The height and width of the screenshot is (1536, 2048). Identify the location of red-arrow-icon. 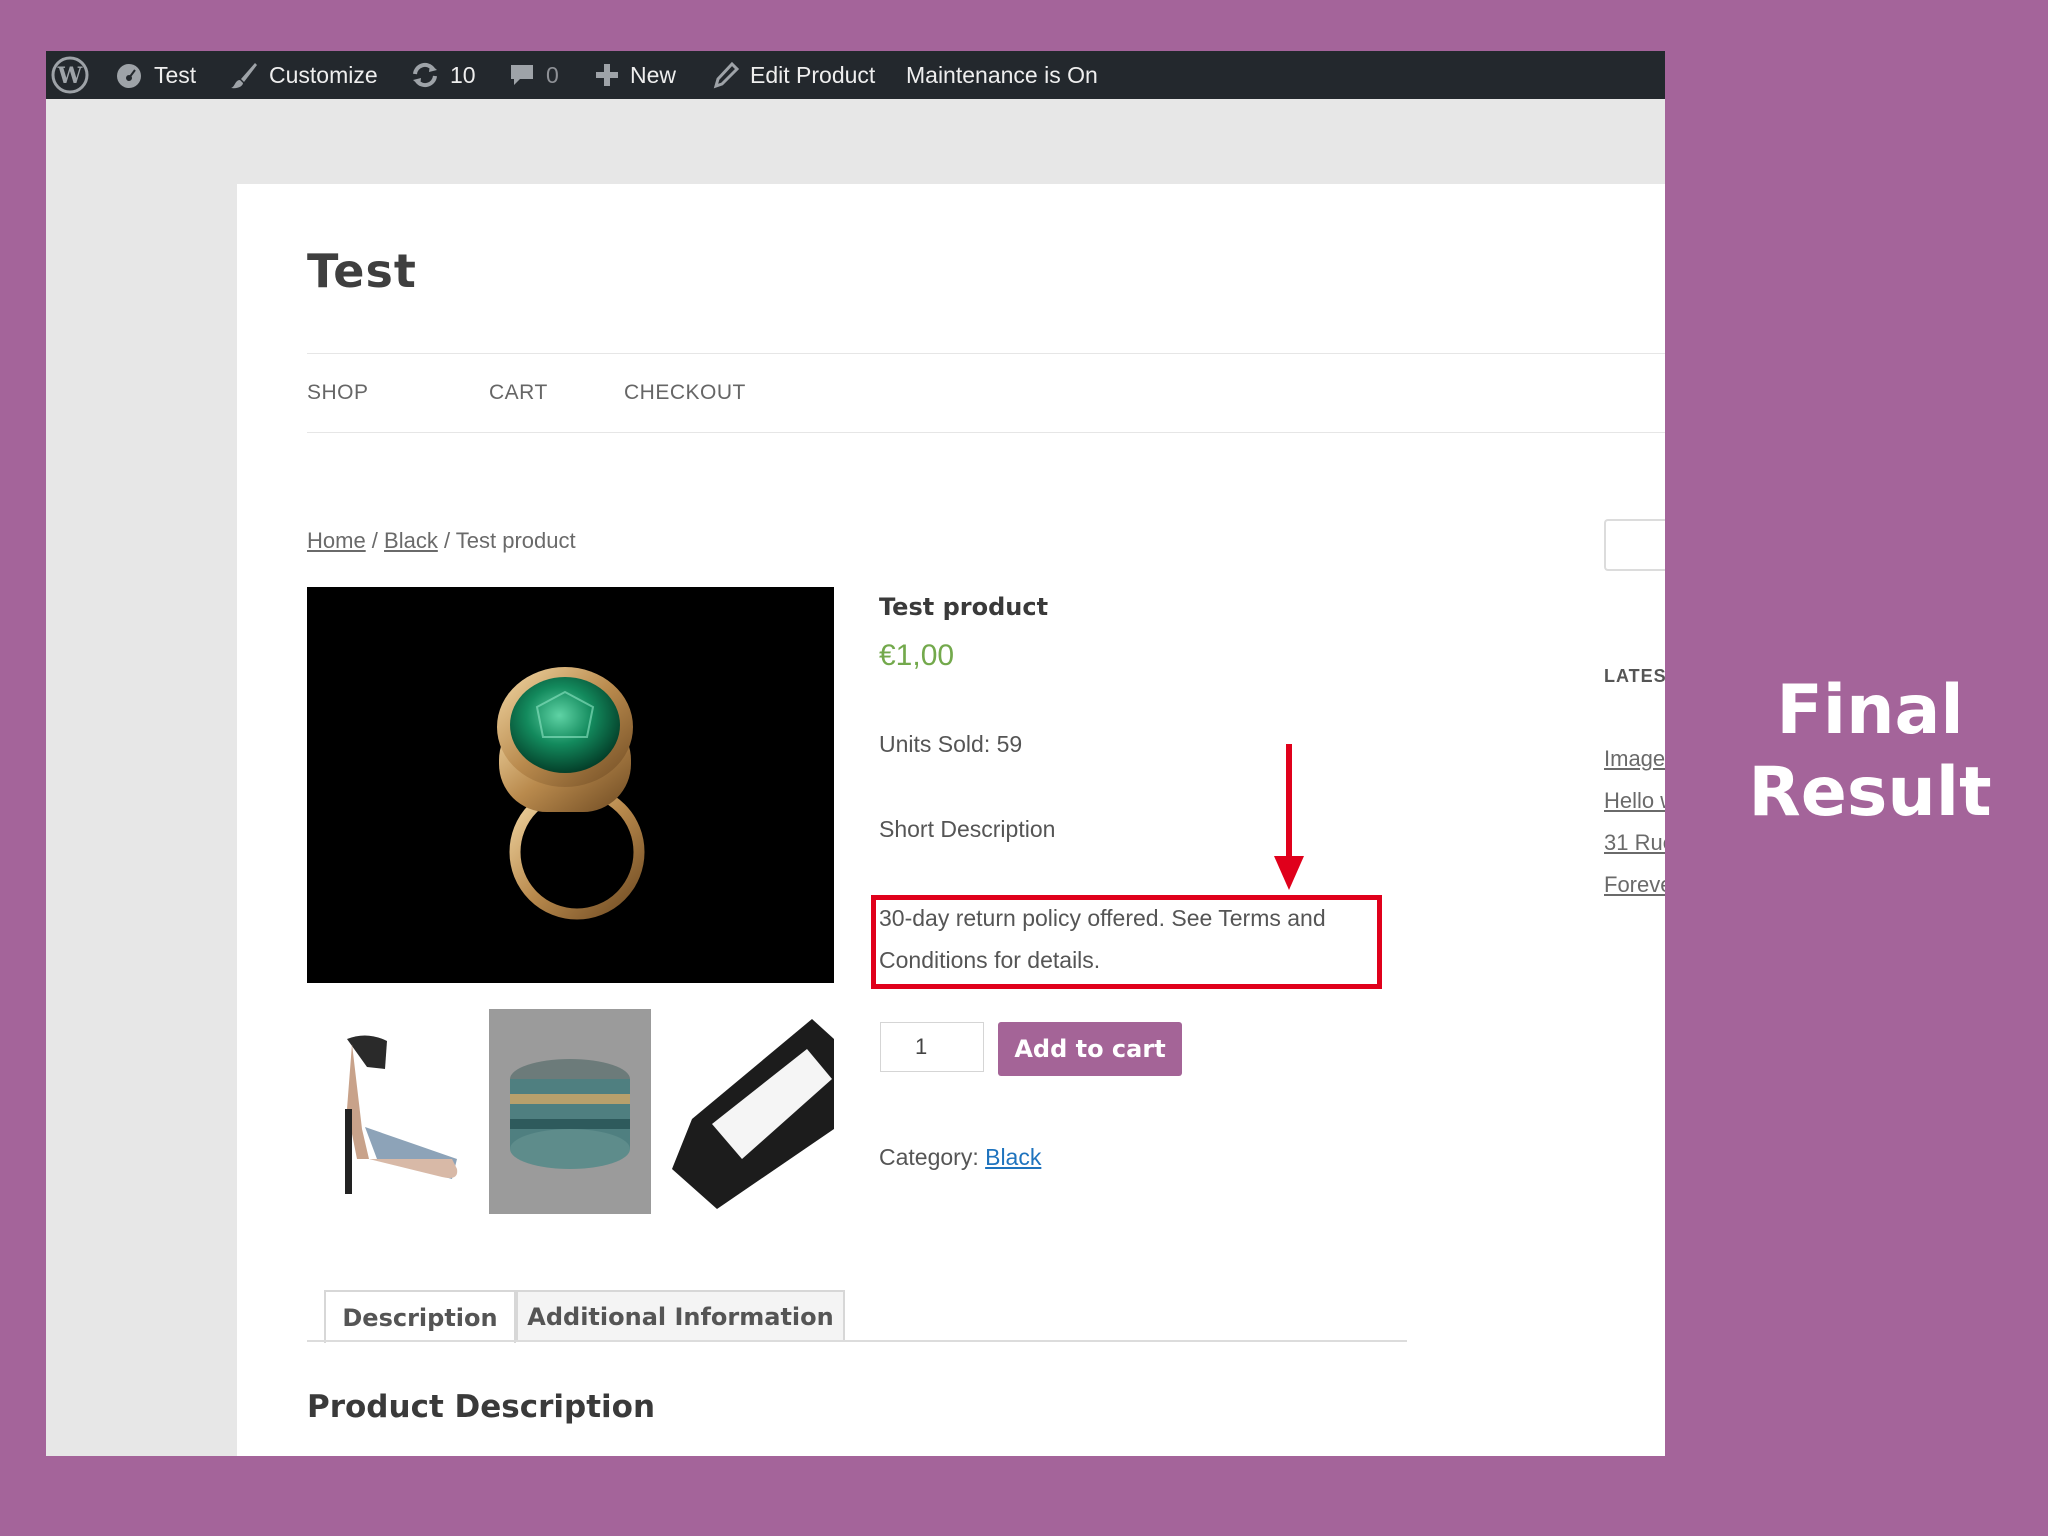
(1289, 817).